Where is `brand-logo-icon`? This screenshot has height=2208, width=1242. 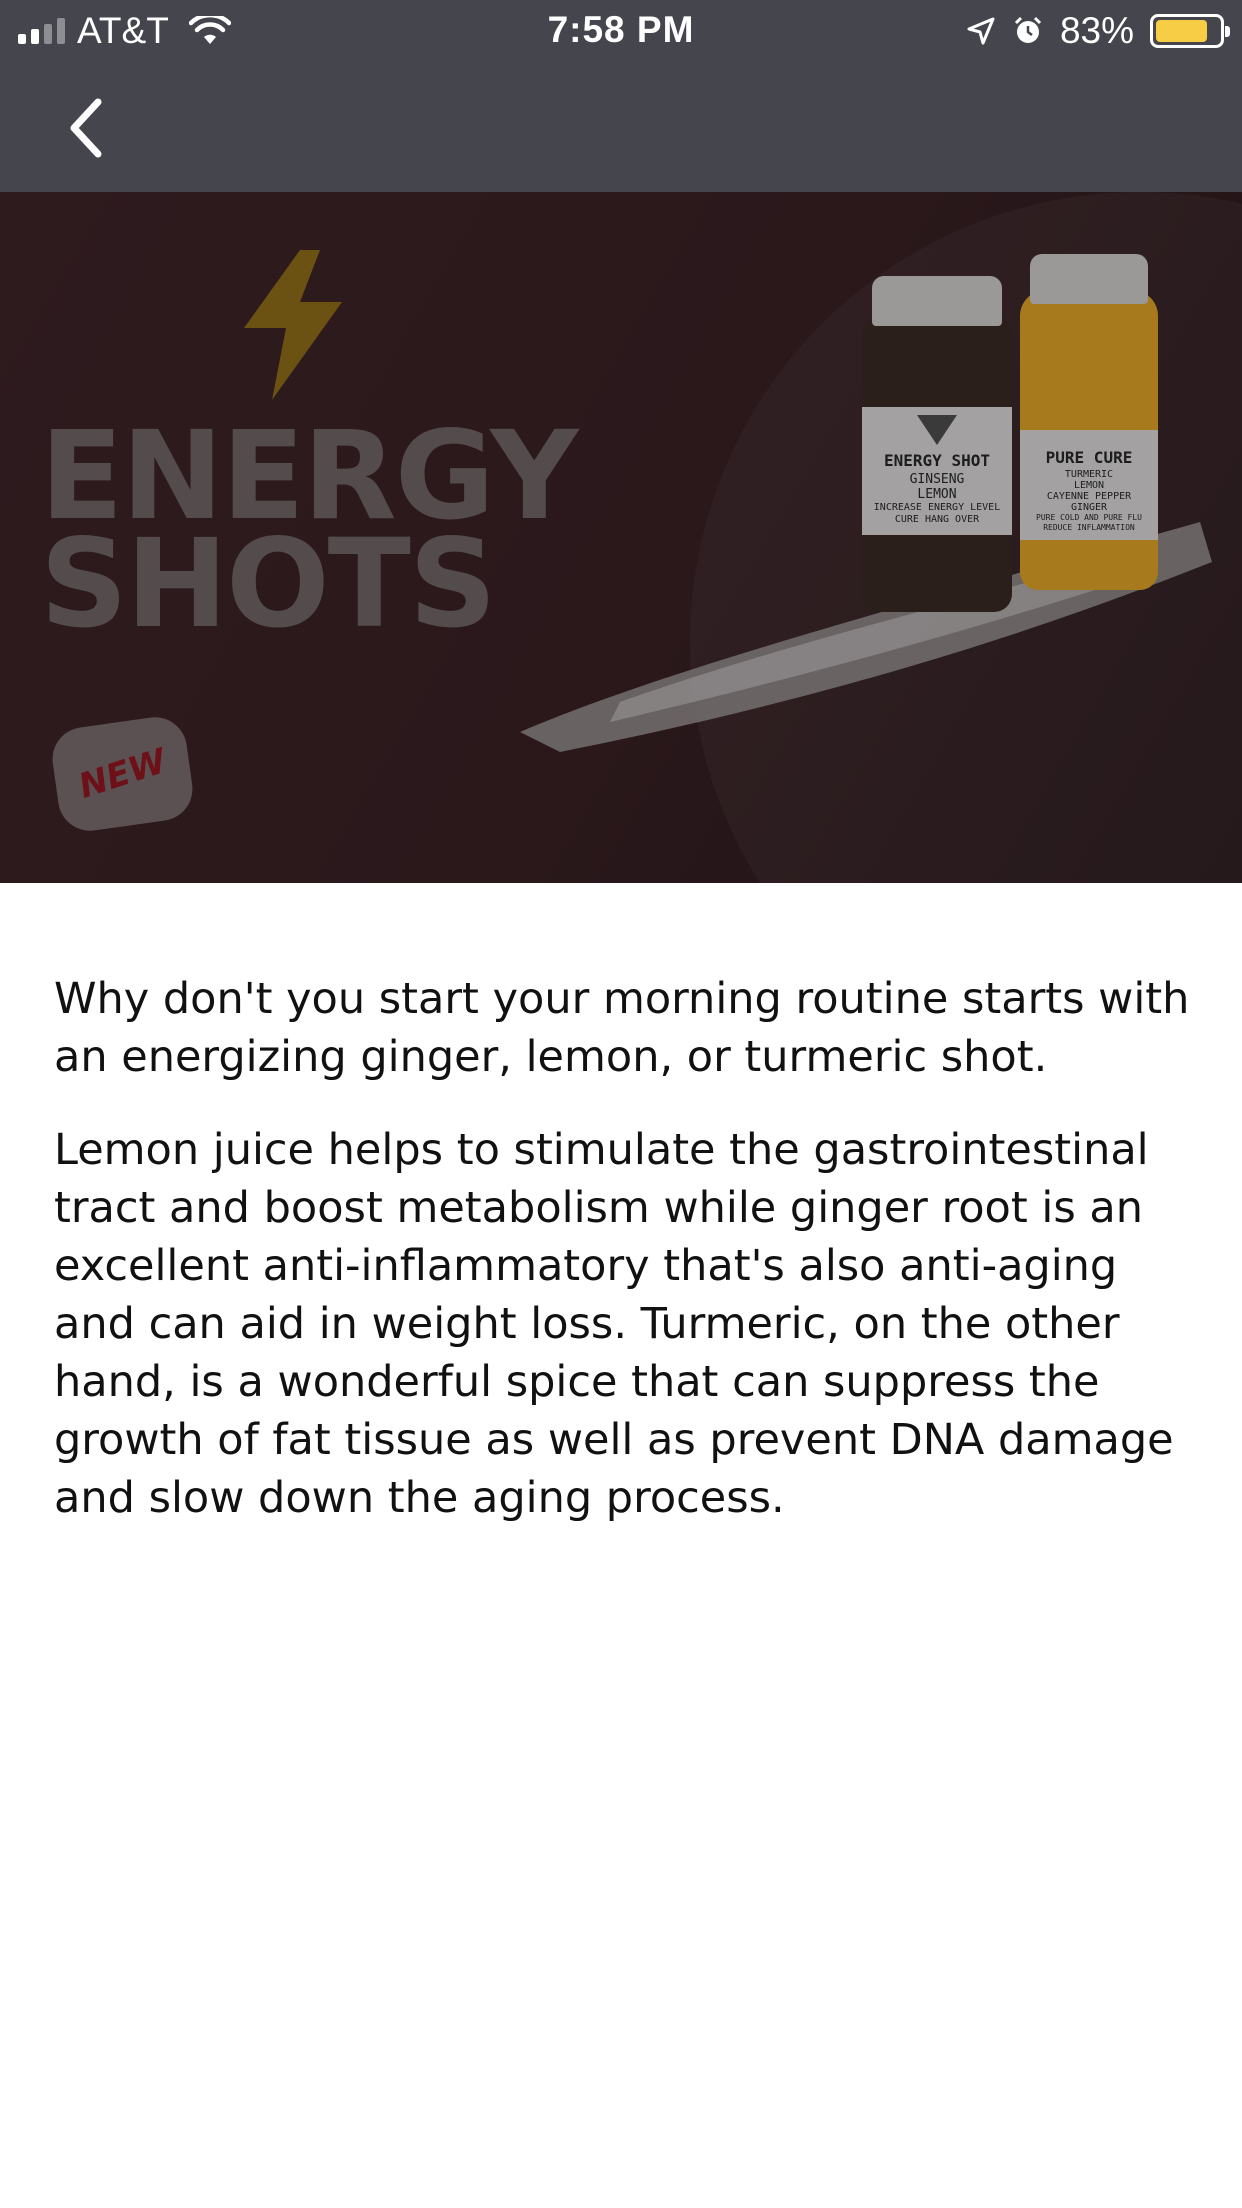
brand-logo-icon is located at coordinates (937, 430).